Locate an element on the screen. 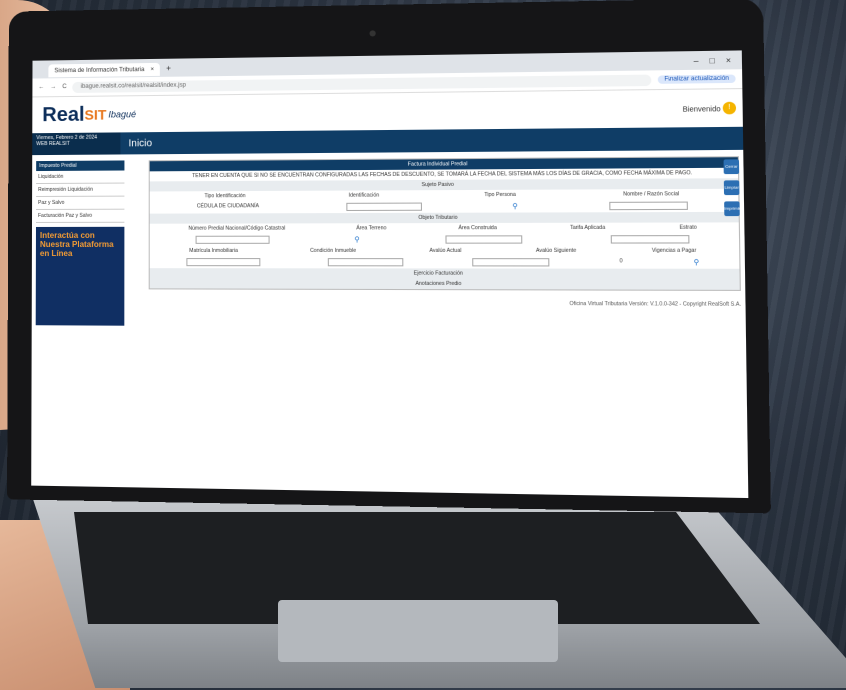 The height and width of the screenshot is (690, 846). search-predio-icon: ⚲ is located at coordinates (356, 240).